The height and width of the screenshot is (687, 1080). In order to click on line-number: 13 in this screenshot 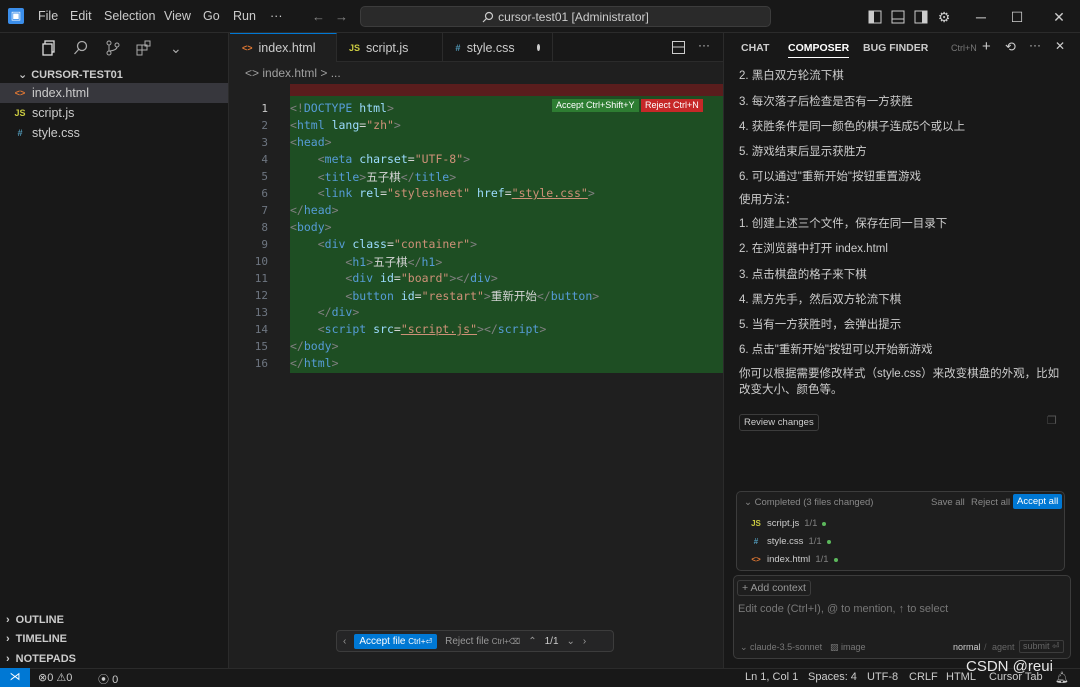, I will do `click(261, 312)`.